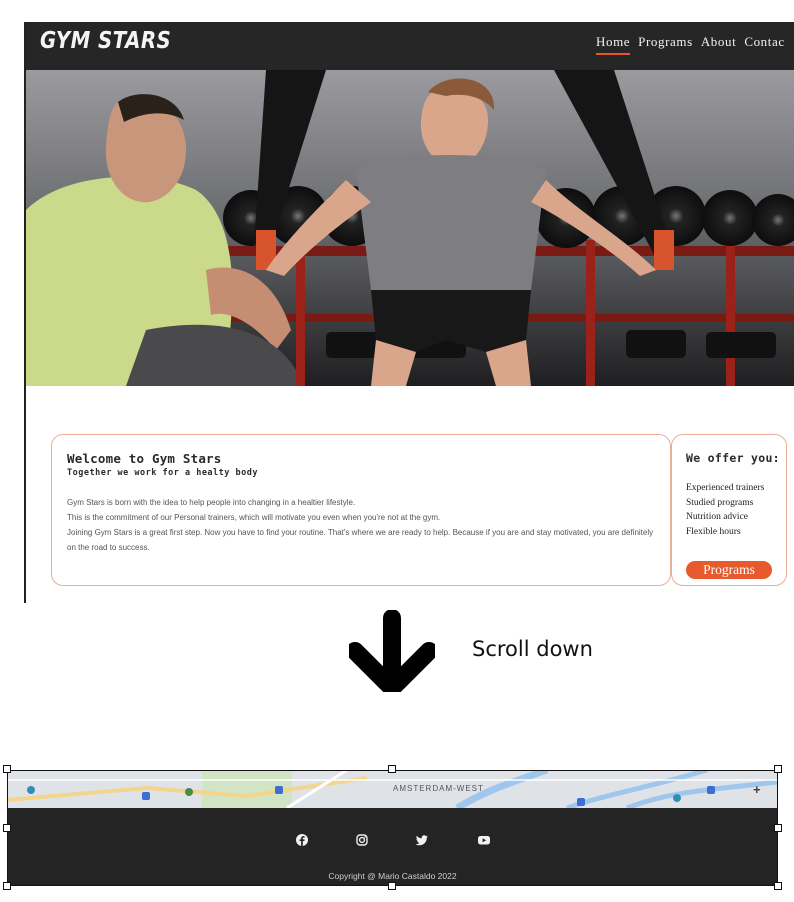  What do you see at coordinates (105, 41) in the screenshot?
I see `site-logo: GYM STARS` at bounding box center [105, 41].